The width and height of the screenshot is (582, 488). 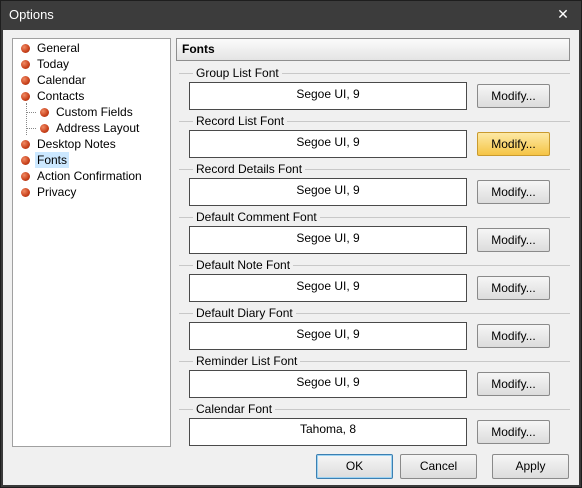 I want to click on tree-item-label: Contacts, so click(x=61, y=96).